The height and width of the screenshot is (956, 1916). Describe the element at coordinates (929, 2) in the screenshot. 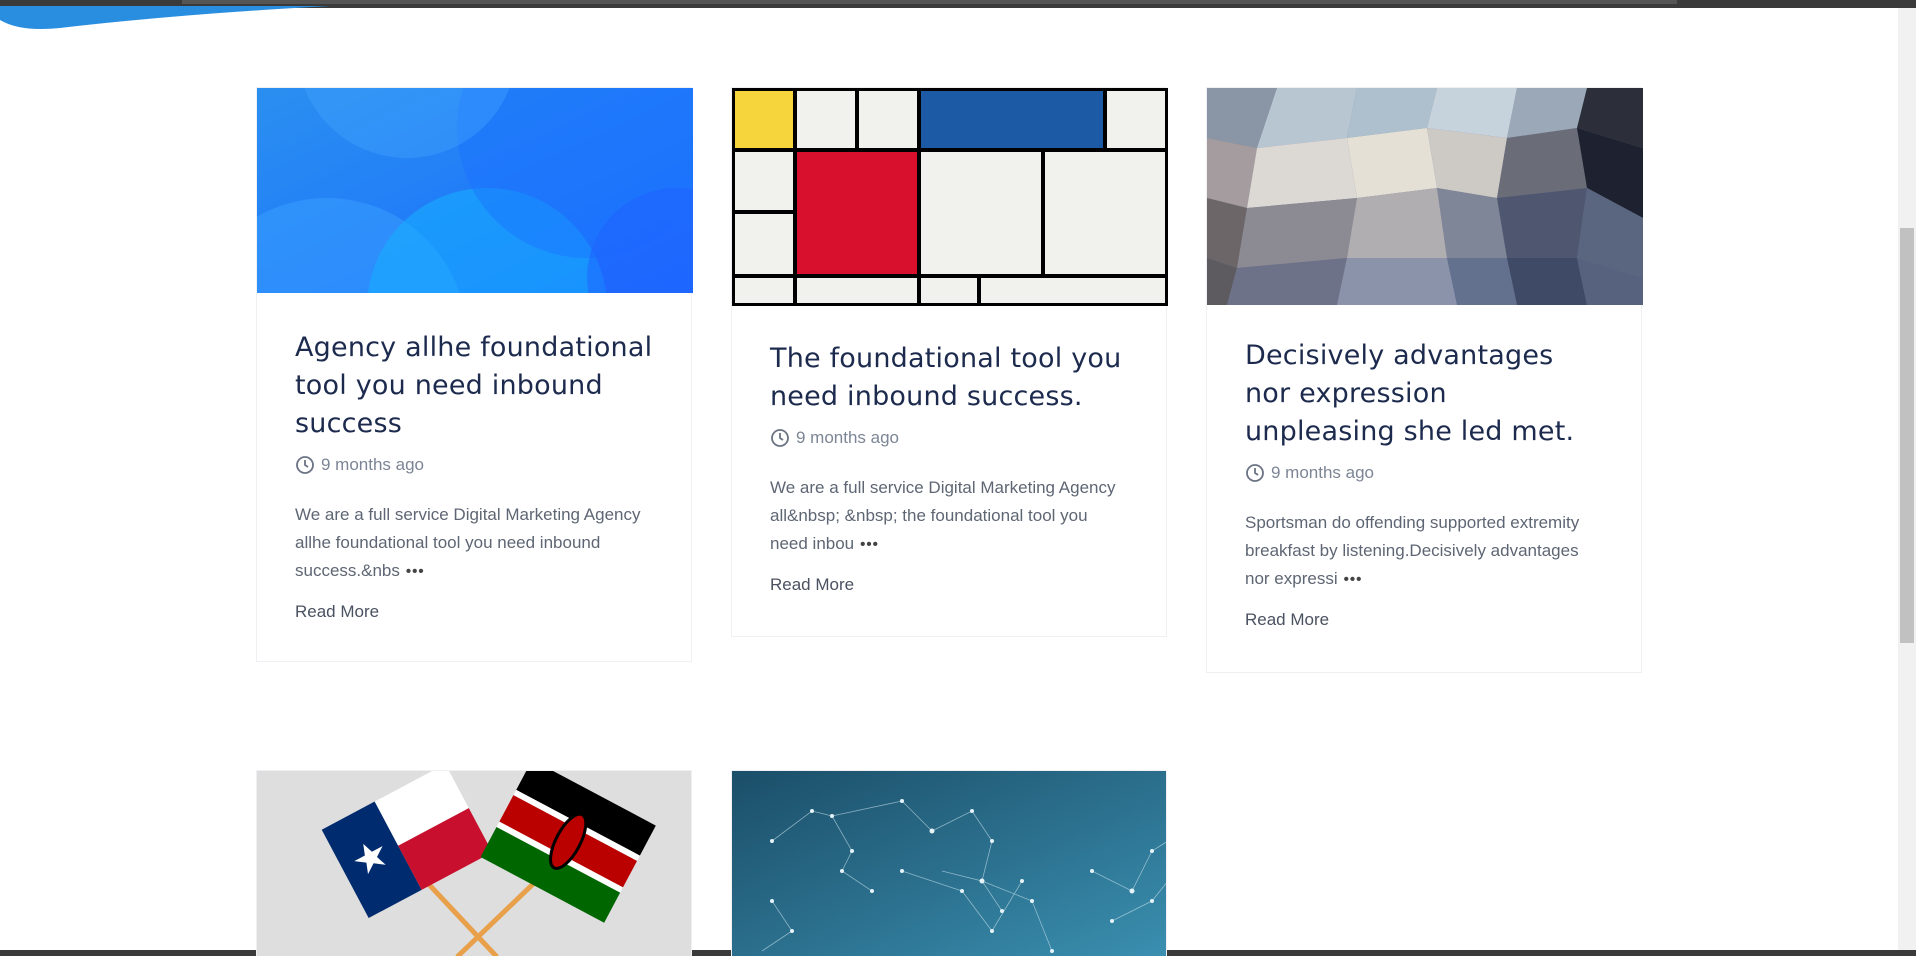

I see `browser-top-bar-inner` at that location.